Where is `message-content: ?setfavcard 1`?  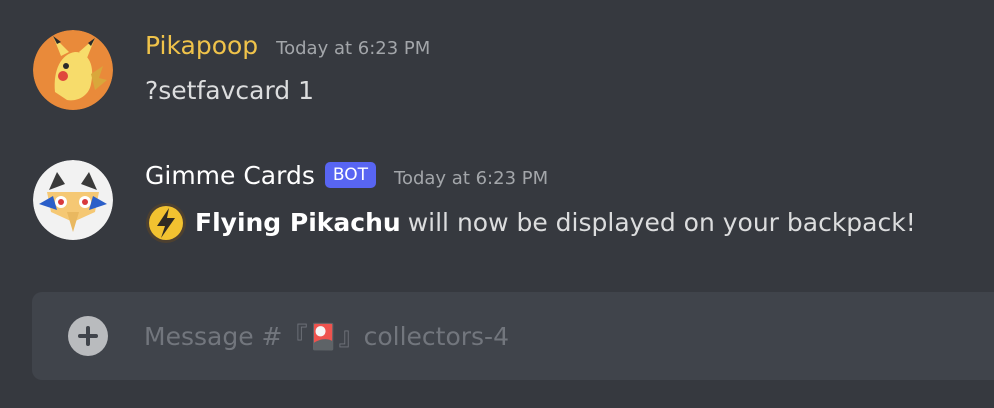
message-content: ?setfavcard 1 is located at coordinates (229, 91).